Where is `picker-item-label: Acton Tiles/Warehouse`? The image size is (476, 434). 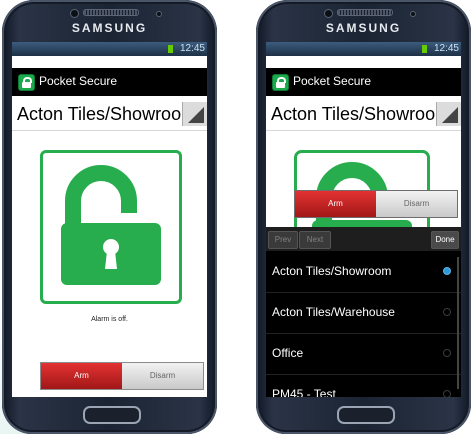 picker-item-label: Acton Tiles/Warehouse is located at coordinates (333, 312).